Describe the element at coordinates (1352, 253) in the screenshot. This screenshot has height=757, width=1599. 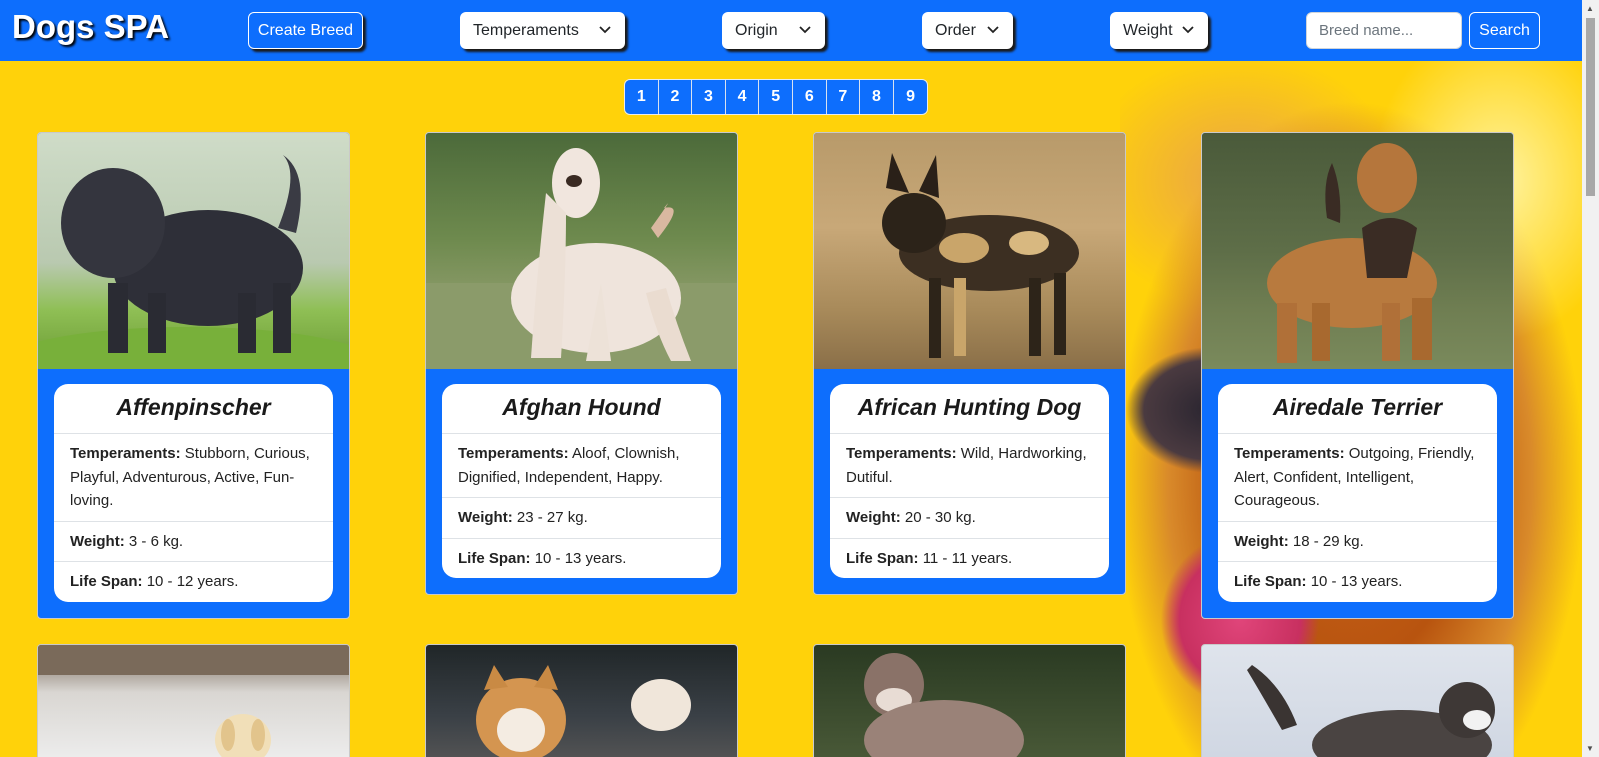
I see `airedale-terrier-illustration` at that location.